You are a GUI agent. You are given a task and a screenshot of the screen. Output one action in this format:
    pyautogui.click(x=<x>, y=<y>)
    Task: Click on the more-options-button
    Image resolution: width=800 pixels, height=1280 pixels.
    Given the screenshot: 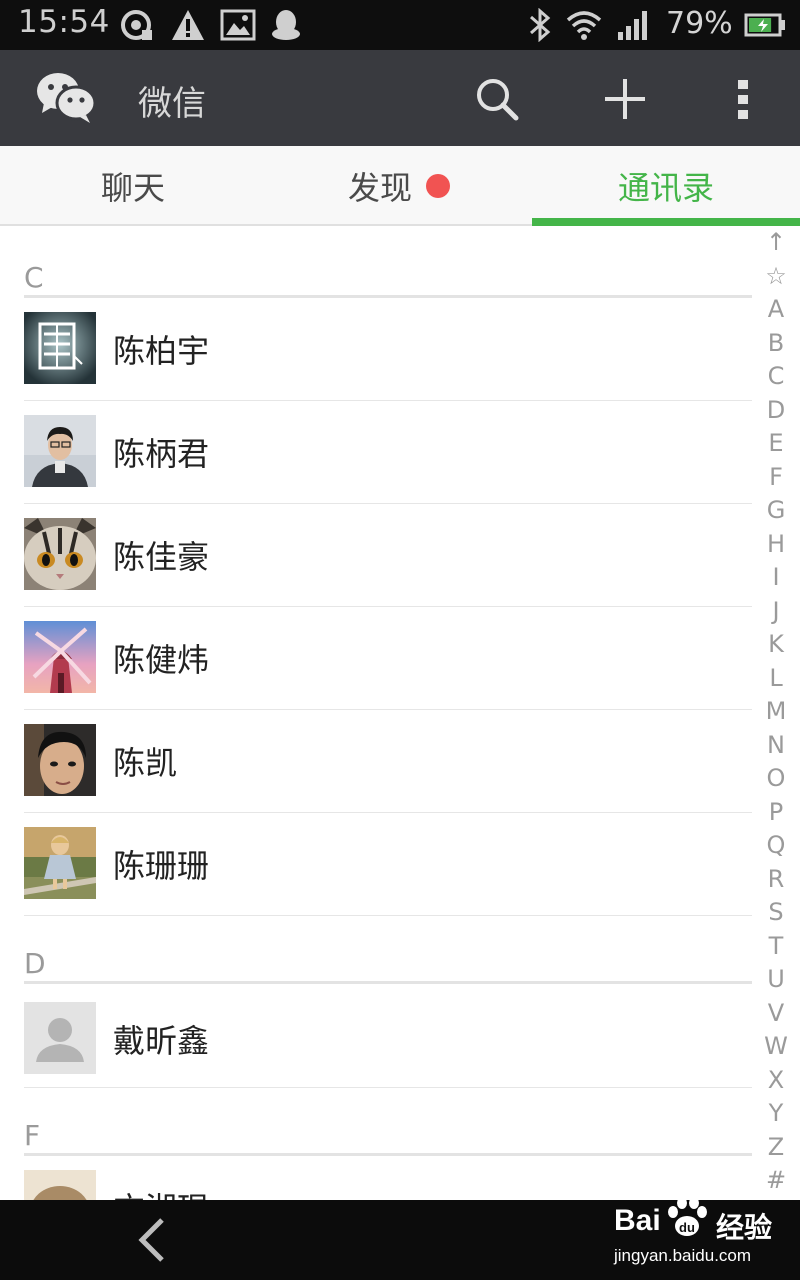 What is the action you would take?
    pyautogui.click(x=743, y=99)
    